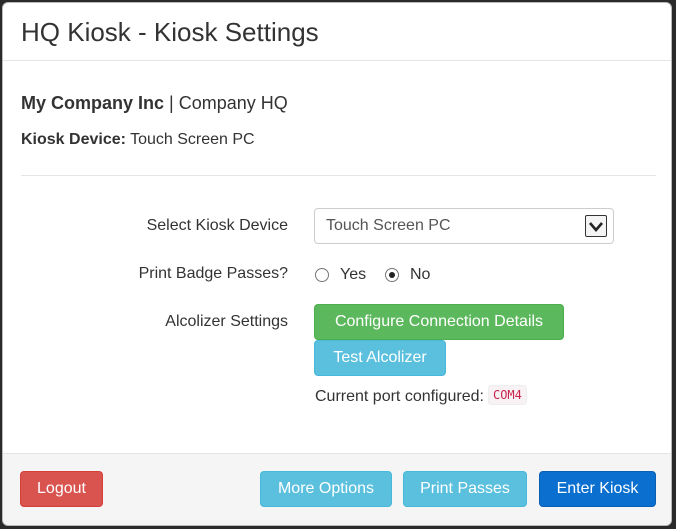 The width and height of the screenshot is (676, 529). I want to click on kiosk-device-line: Kiosk Device: Touch Screen PC, so click(138, 140).